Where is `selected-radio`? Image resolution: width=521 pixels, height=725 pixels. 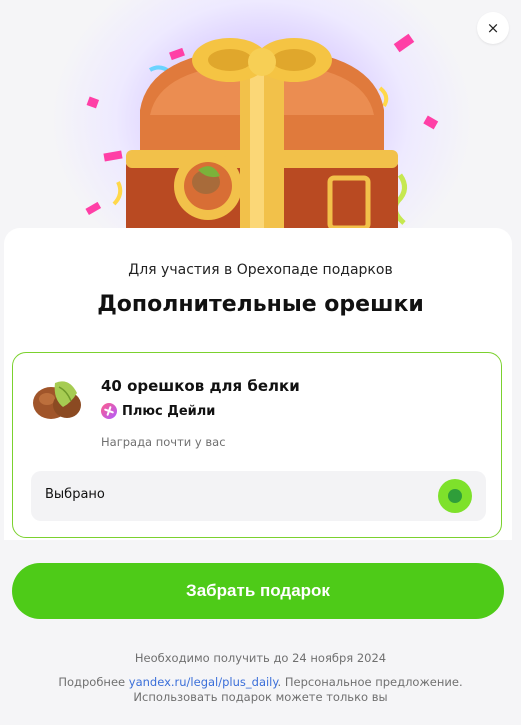 selected-radio is located at coordinates (455, 496).